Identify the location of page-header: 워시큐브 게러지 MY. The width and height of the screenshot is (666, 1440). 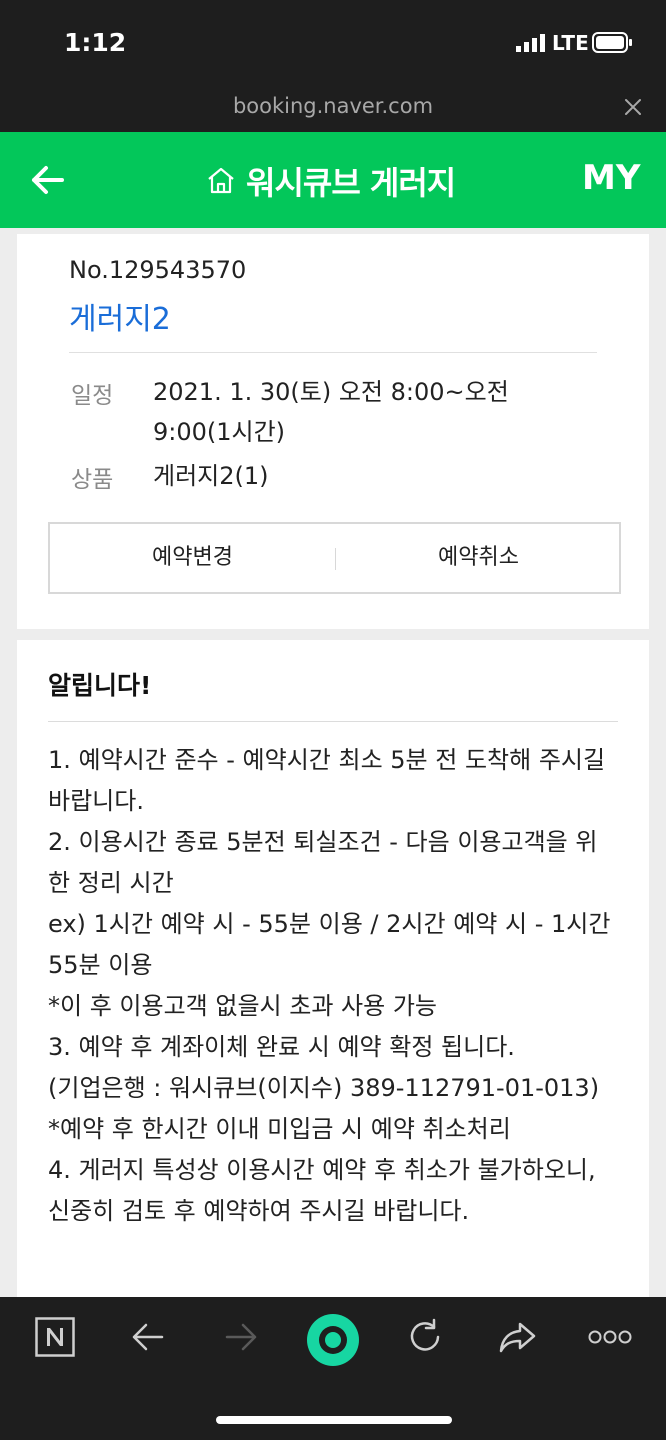
(333, 180).